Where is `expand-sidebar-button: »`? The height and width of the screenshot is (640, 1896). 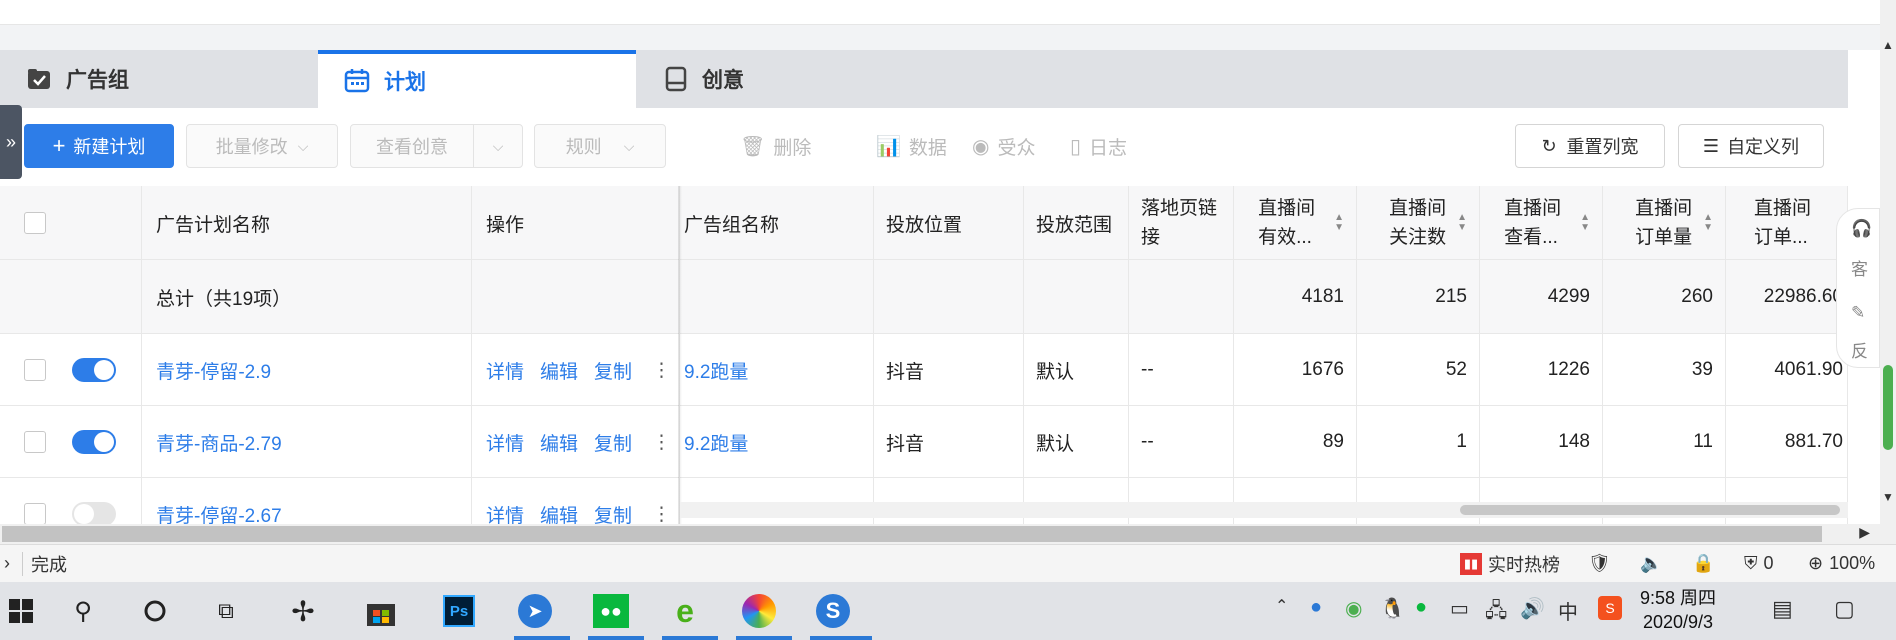
expand-sidebar-button: » is located at coordinates (11, 142).